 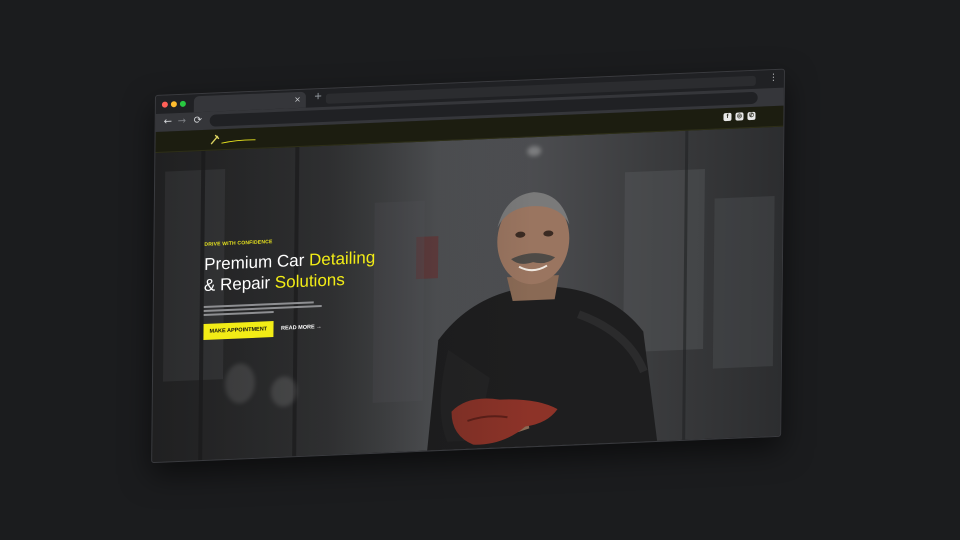 I want to click on minimize-window-dot, so click(x=173, y=104).